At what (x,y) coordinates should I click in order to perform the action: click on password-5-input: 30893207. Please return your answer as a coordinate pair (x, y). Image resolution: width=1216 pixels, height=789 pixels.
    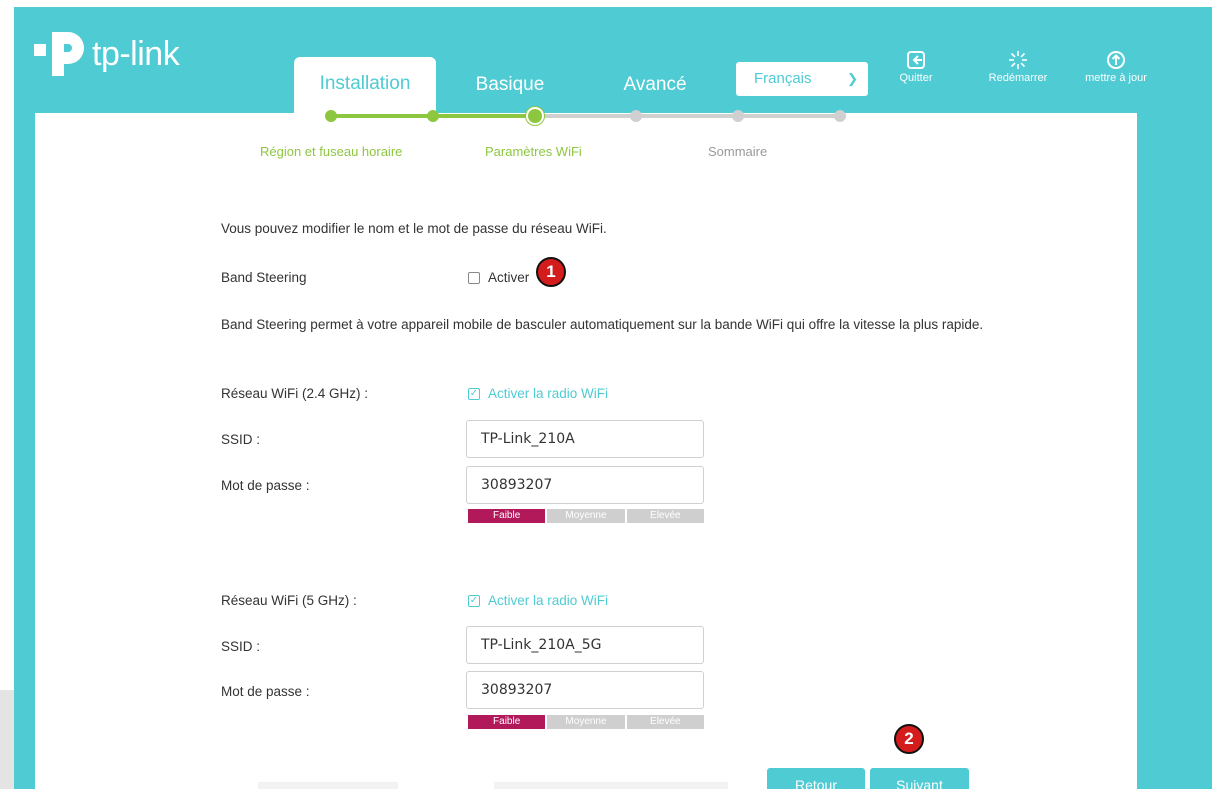
    Looking at the image, I should click on (585, 690).